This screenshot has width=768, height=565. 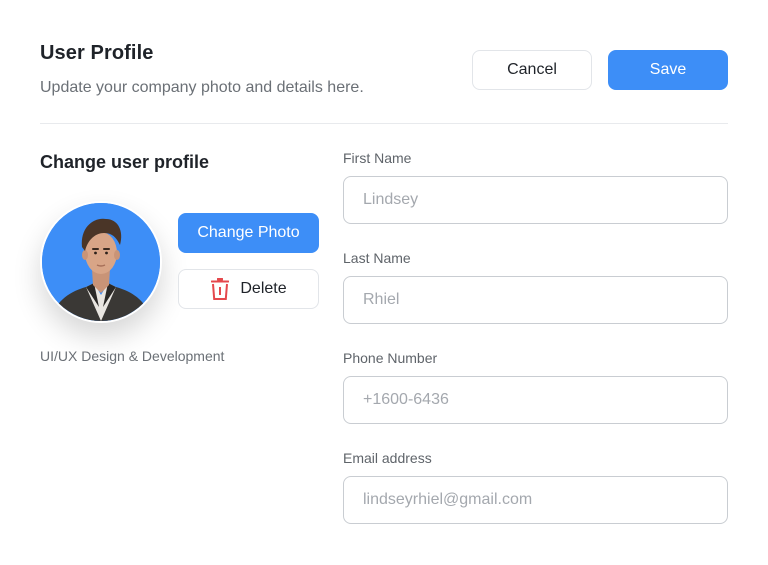 What do you see at coordinates (263, 288) in the screenshot?
I see `delete-label: Delete` at bounding box center [263, 288].